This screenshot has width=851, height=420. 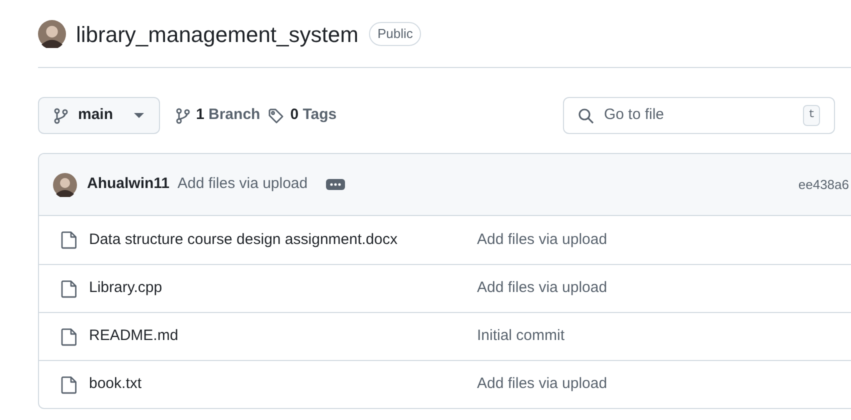 I want to click on commit-hash: ee438a6, so click(x=823, y=184).